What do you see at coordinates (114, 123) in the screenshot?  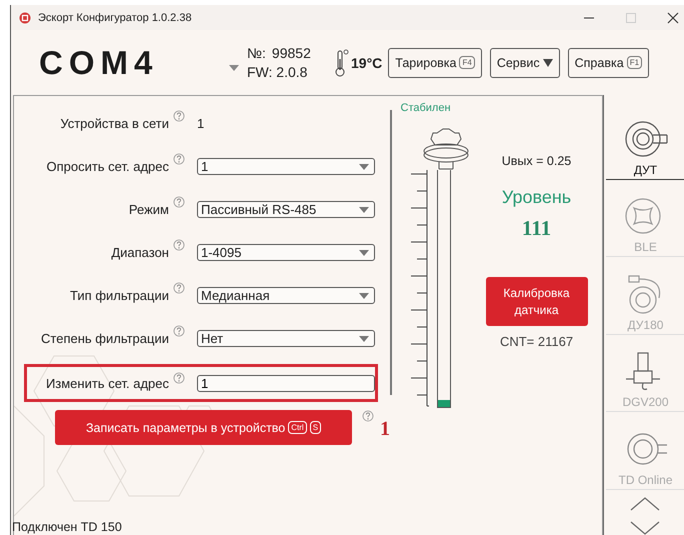 I see `field-label: Устройства в сети` at bounding box center [114, 123].